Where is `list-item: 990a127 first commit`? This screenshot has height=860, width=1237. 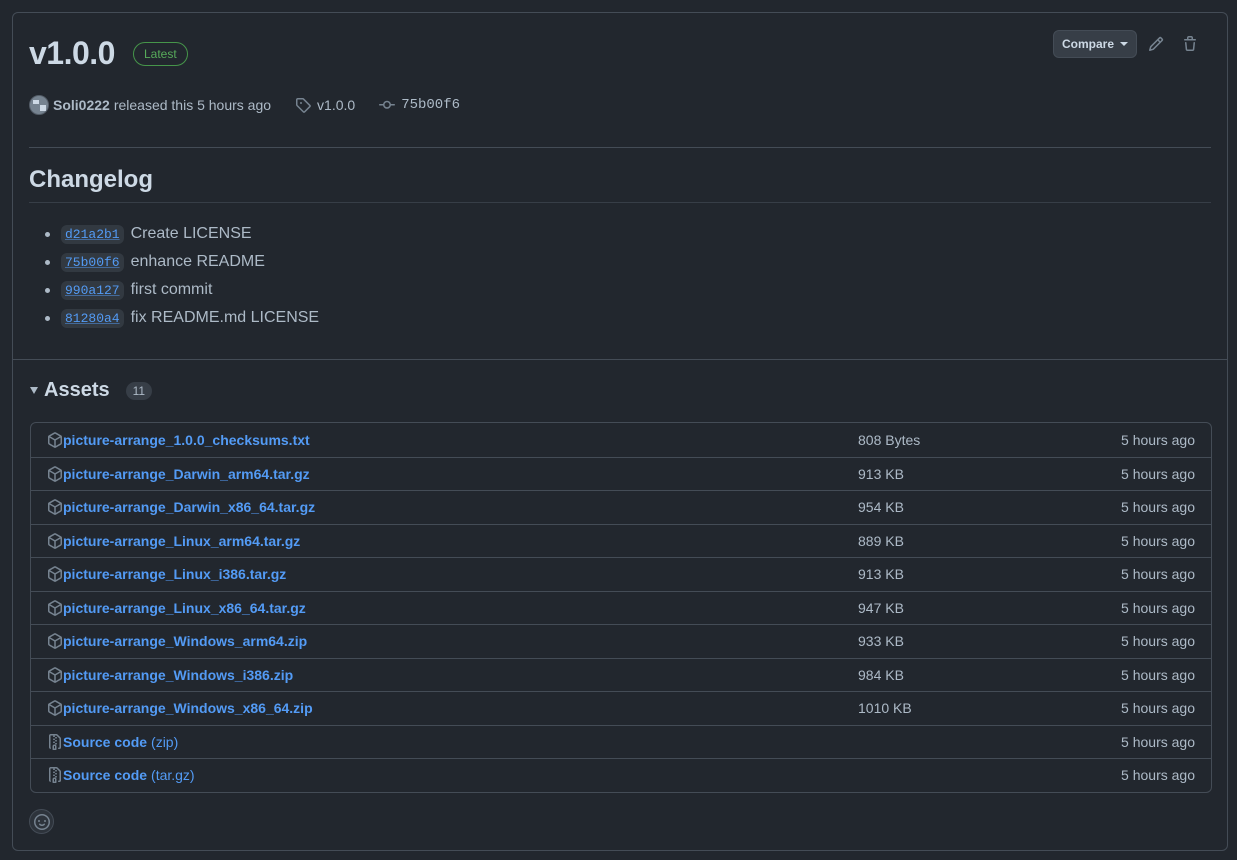
list-item: 990a127 first commit is located at coordinates (174, 290).